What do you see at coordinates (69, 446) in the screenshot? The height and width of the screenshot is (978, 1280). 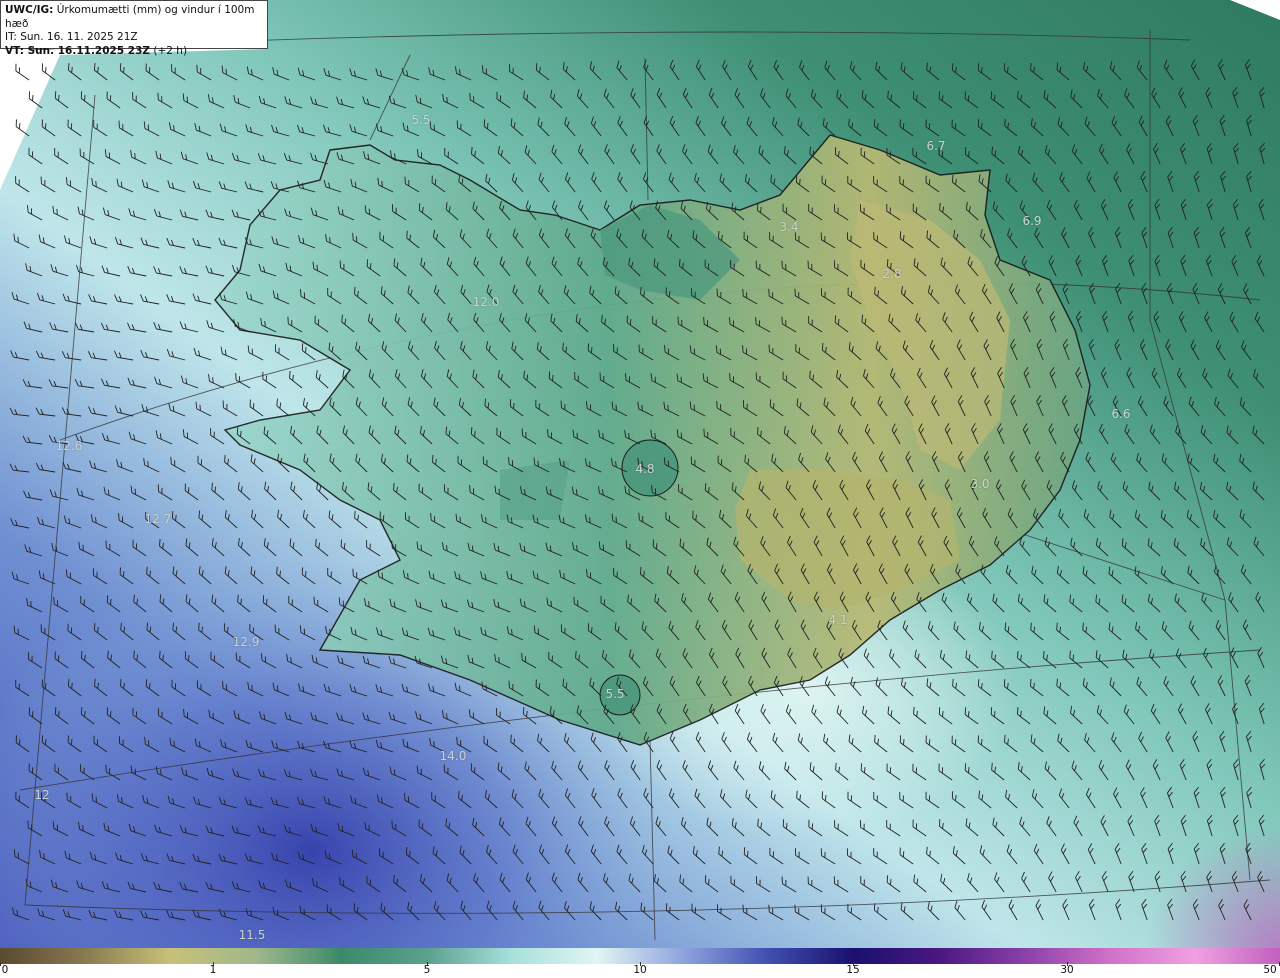 I see `value-label: 12.6` at bounding box center [69, 446].